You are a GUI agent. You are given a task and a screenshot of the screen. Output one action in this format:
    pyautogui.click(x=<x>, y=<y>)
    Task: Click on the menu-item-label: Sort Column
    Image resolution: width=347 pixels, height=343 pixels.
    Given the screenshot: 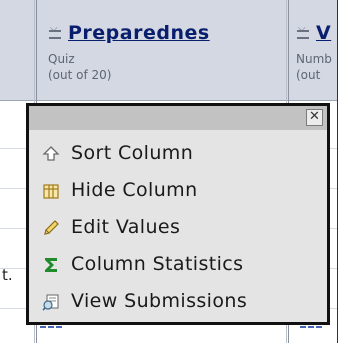 What is the action you would take?
    pyautogui.click(x=132, y=153)
    